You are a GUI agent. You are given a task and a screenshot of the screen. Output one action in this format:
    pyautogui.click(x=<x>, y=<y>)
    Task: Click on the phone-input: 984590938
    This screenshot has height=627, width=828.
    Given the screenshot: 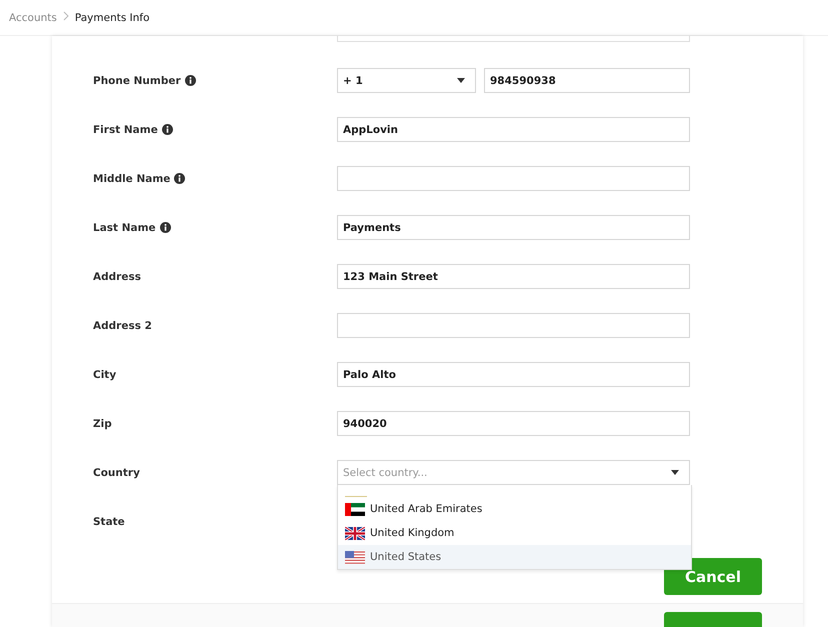 What is the action you would take?
    pyautogui.click(x=587, y=80)
    